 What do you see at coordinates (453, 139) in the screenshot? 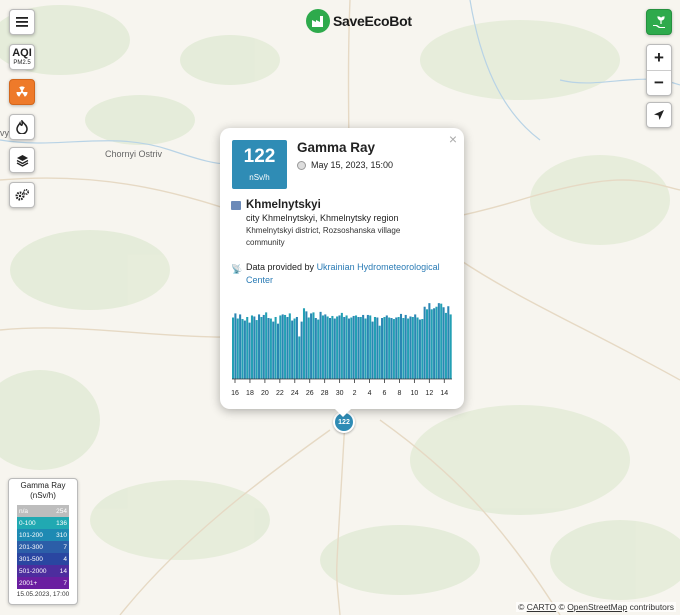
I see `close-button: ×` at bounding box center [453, 139].